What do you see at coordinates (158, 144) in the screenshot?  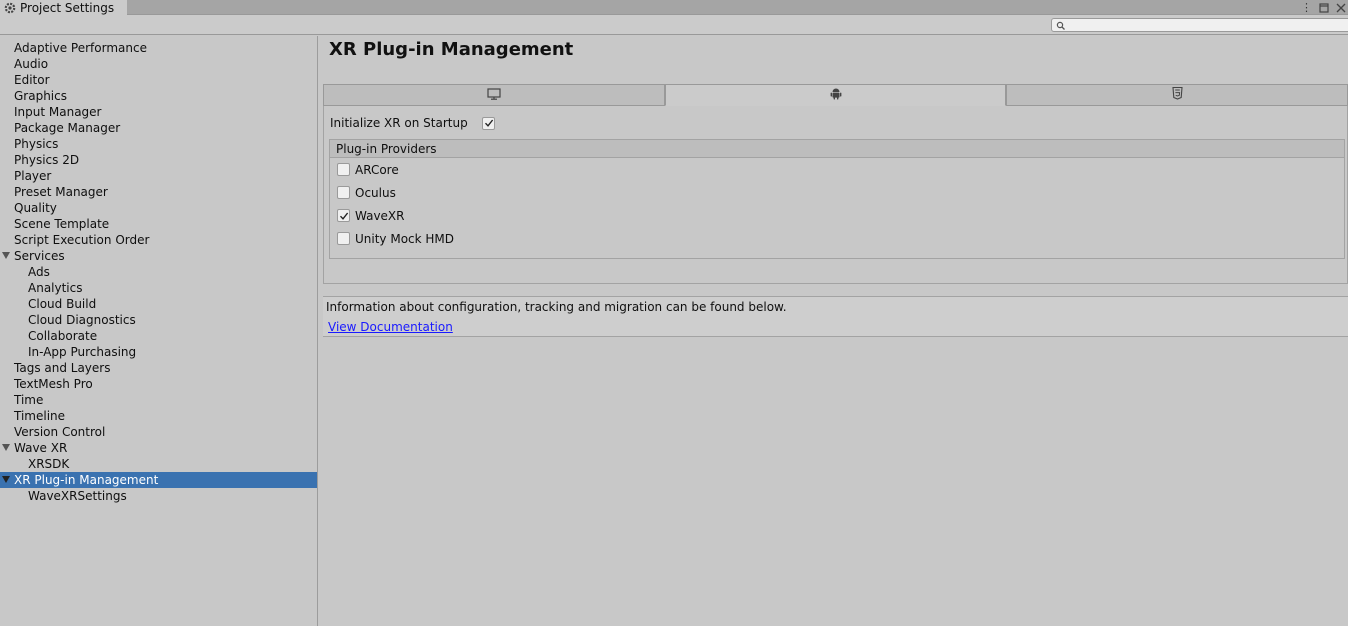 I see `sidebar-item-physics: Physics` at bounding box center [158, 144].